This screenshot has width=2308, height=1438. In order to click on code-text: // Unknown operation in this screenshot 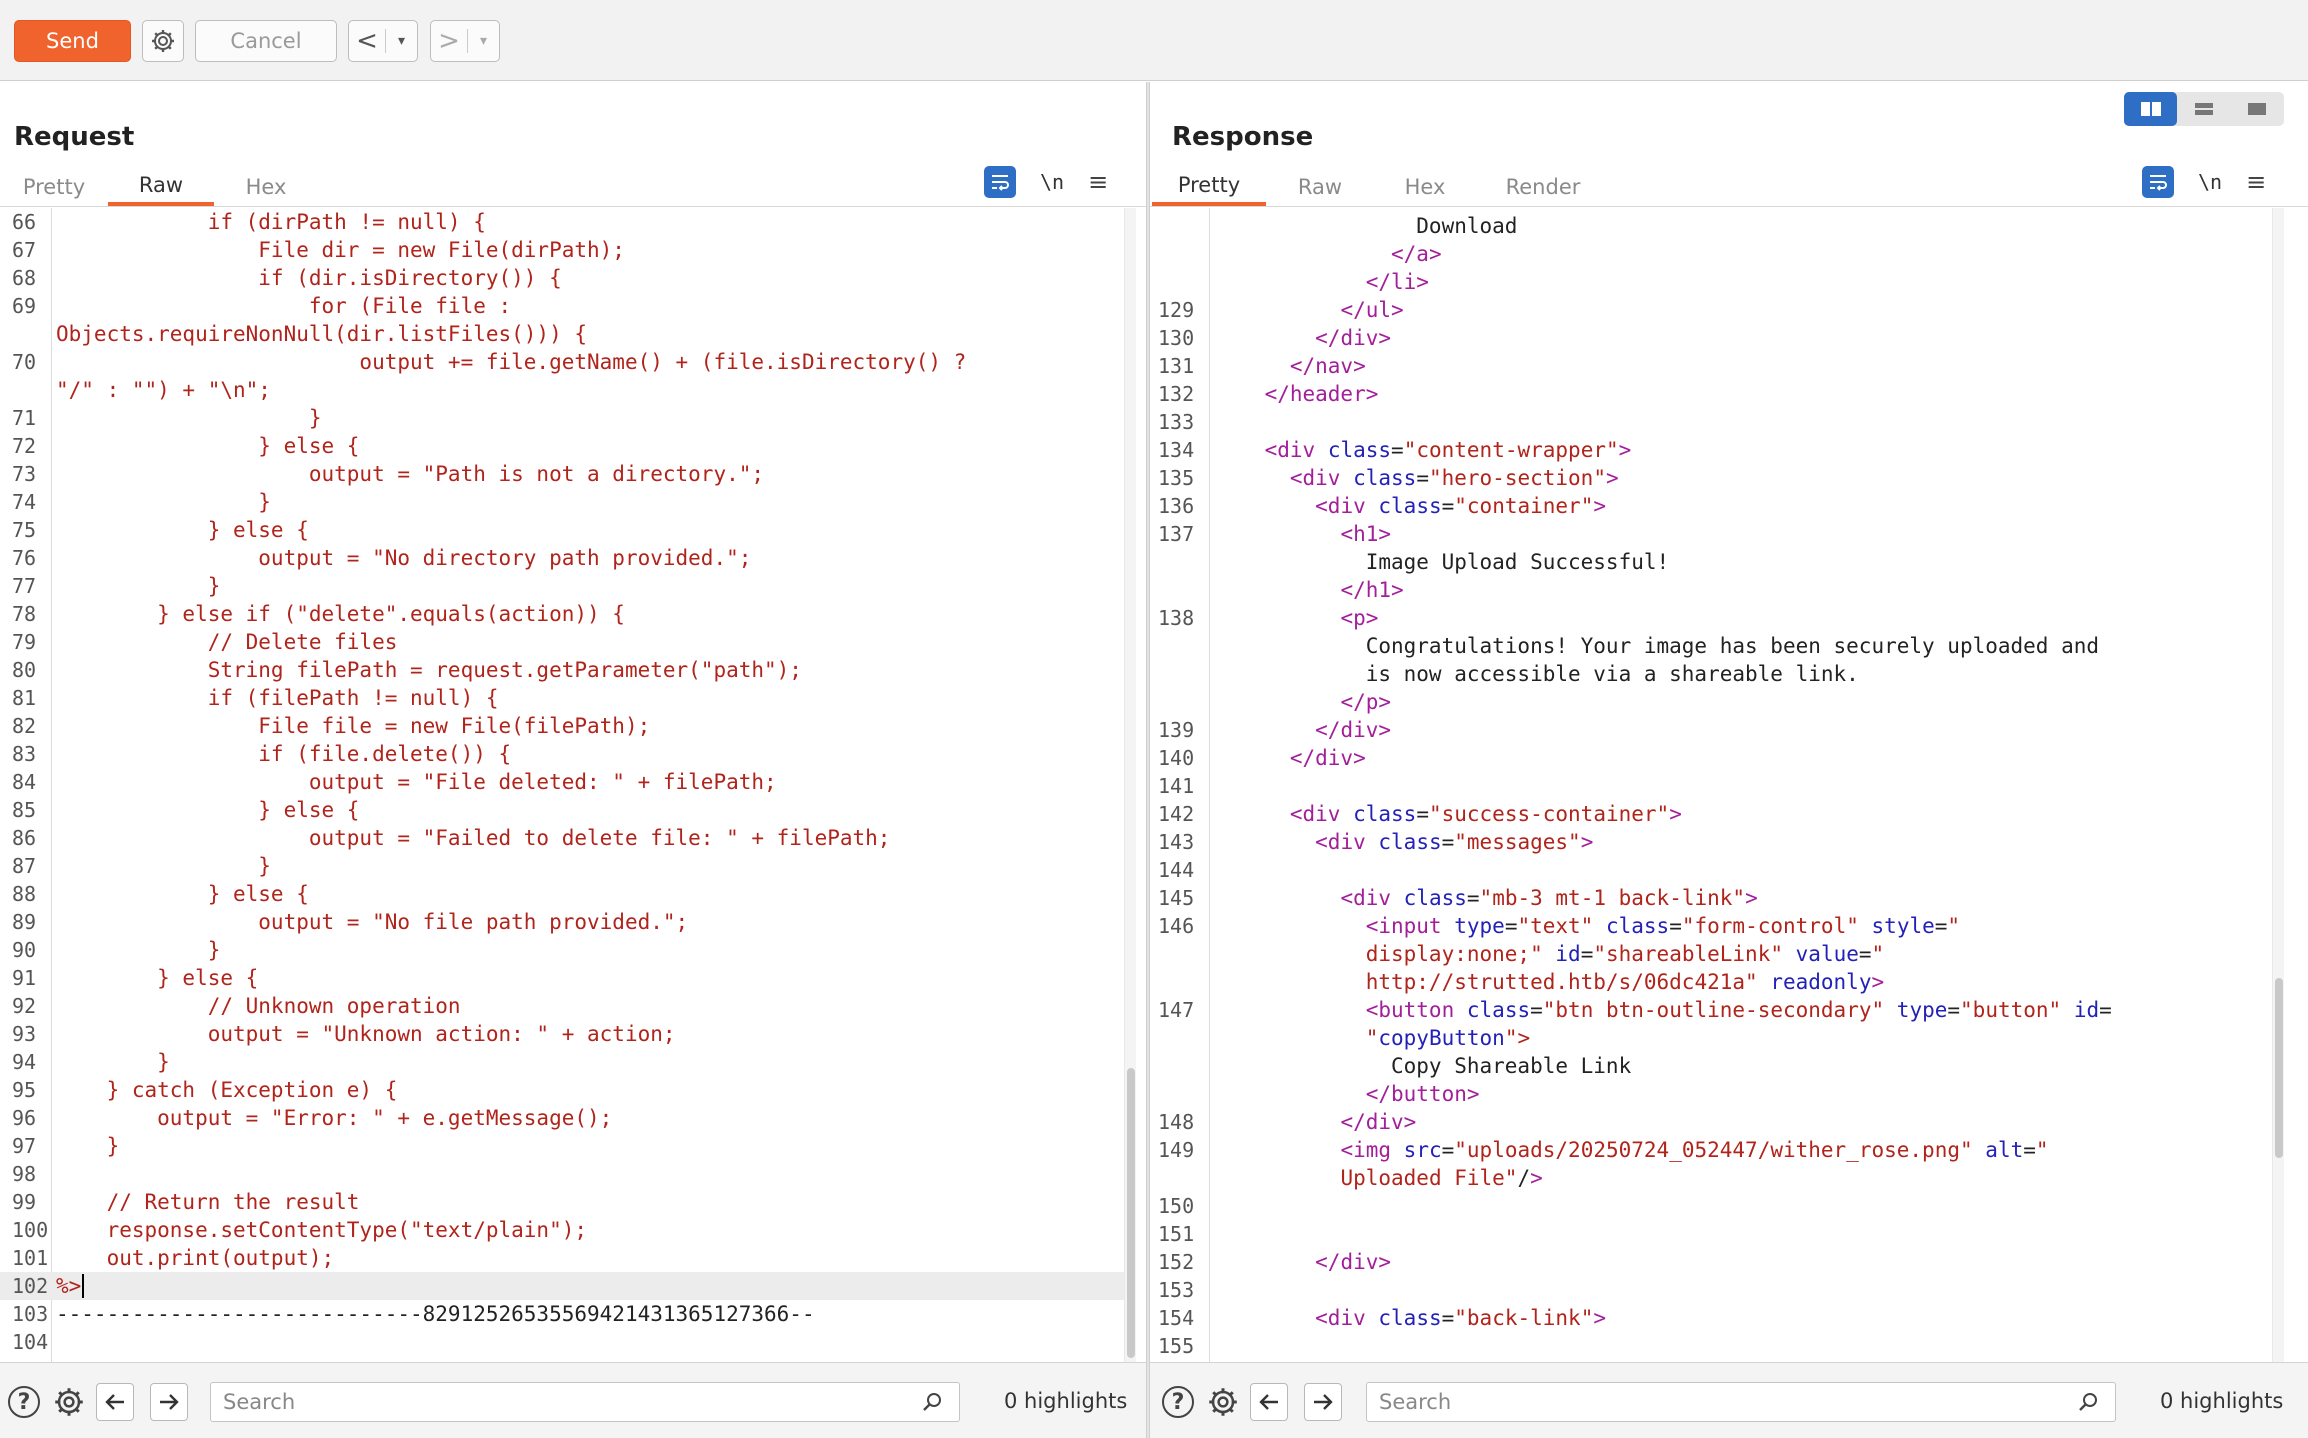, I will do `click(258, 1006)`.